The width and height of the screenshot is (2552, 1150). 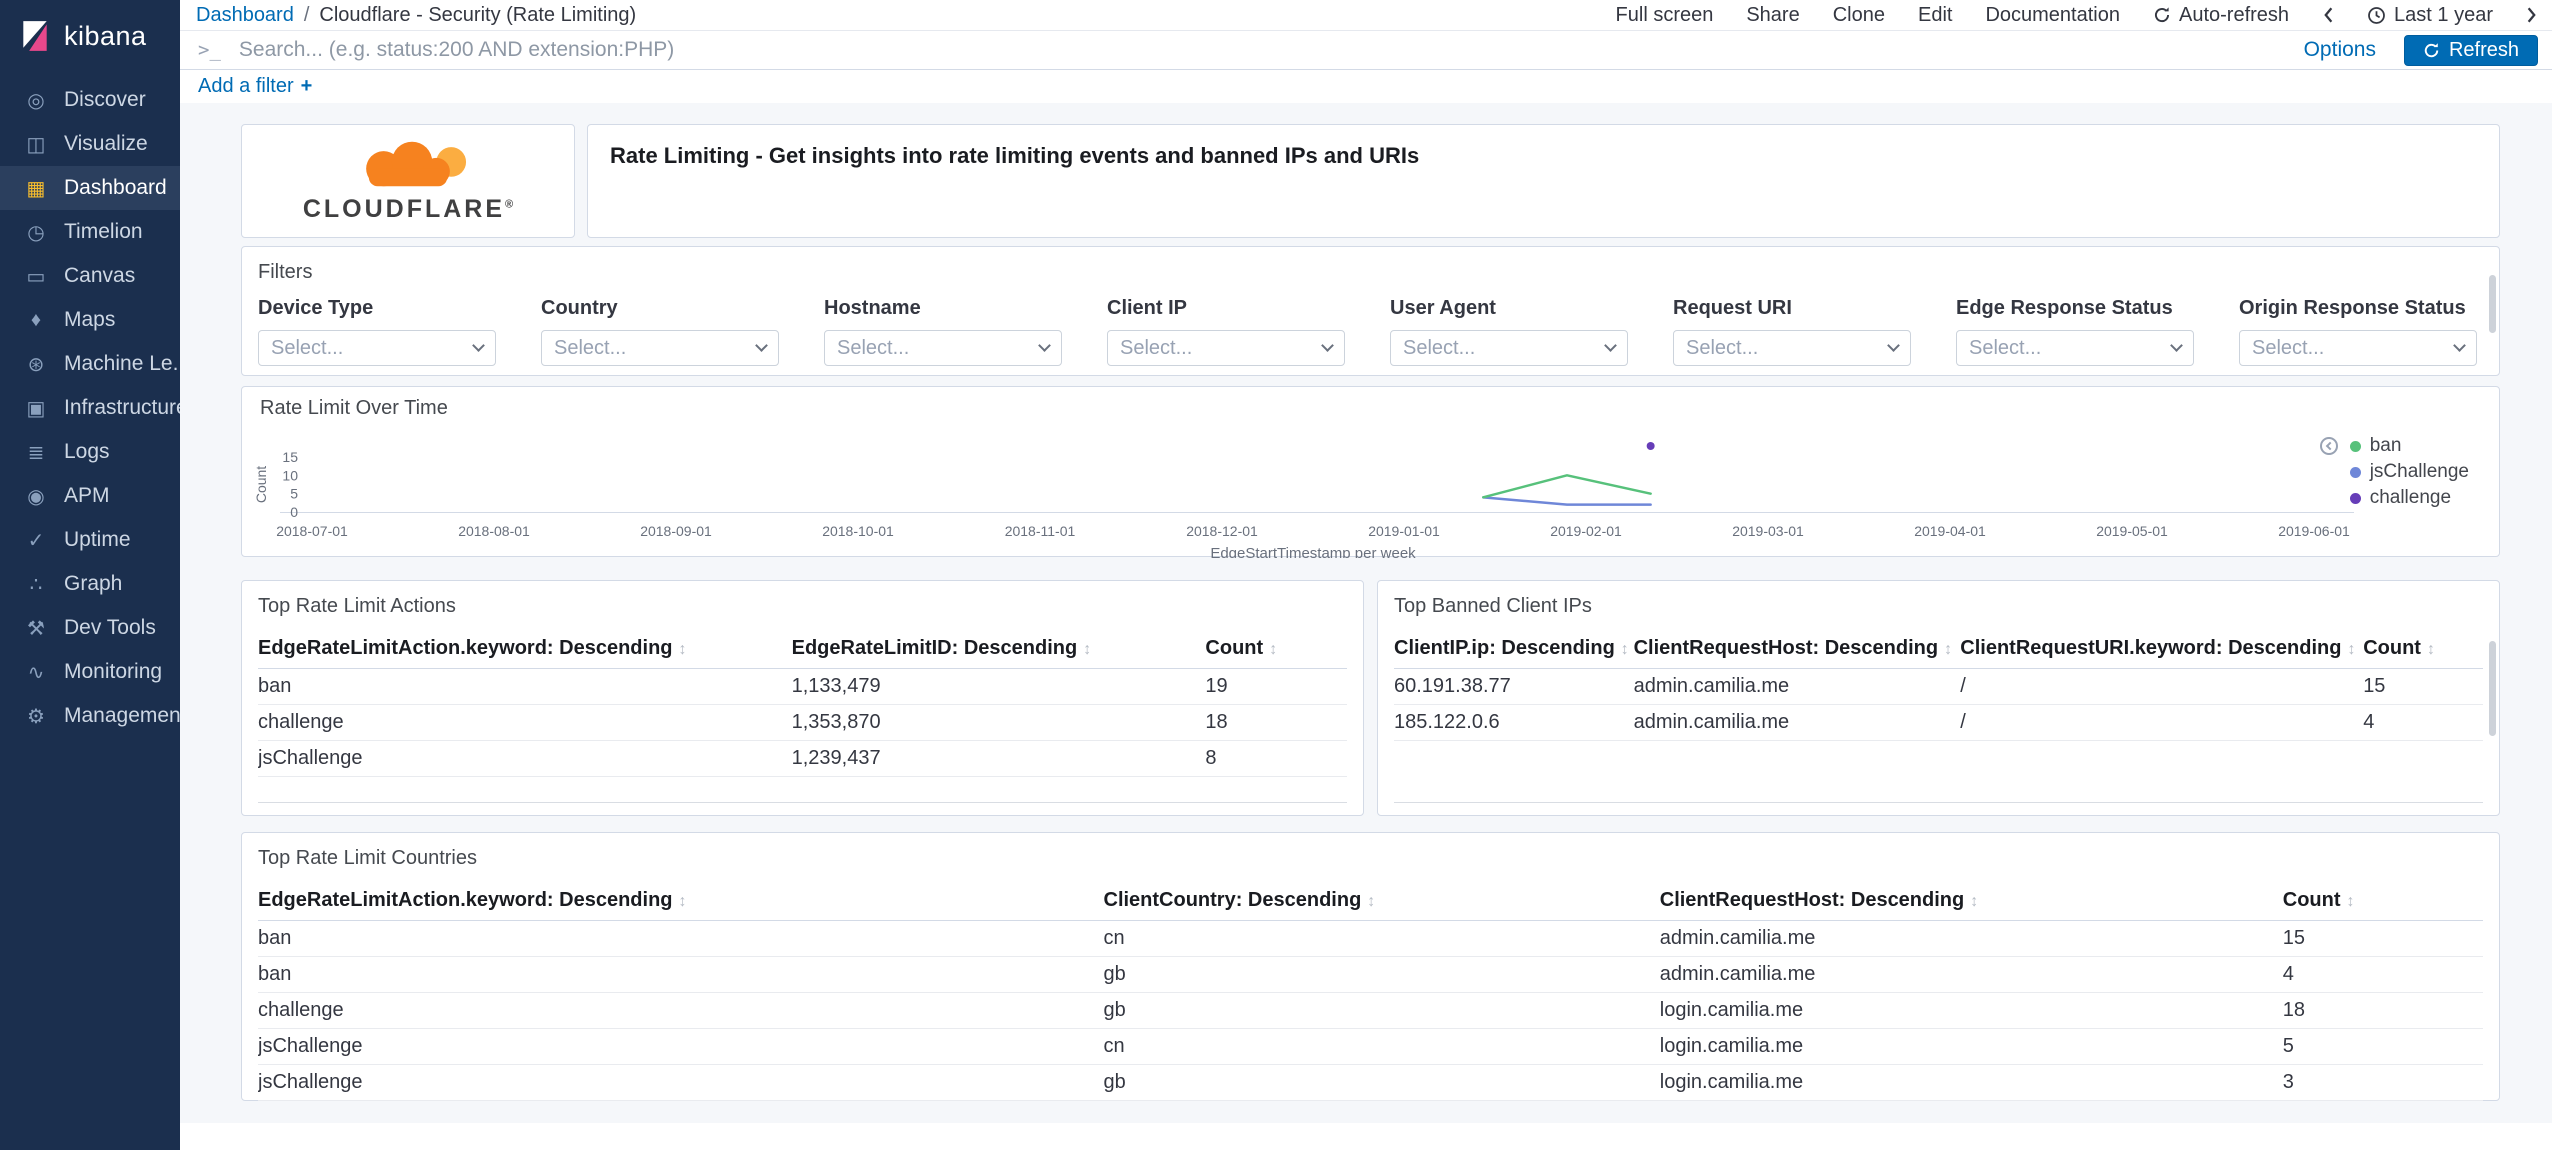 What do you see at coordinates (2132, 531) in the screenshot?
I see `svg-text: 2019-05-01` at bounding box center [2132, 531].